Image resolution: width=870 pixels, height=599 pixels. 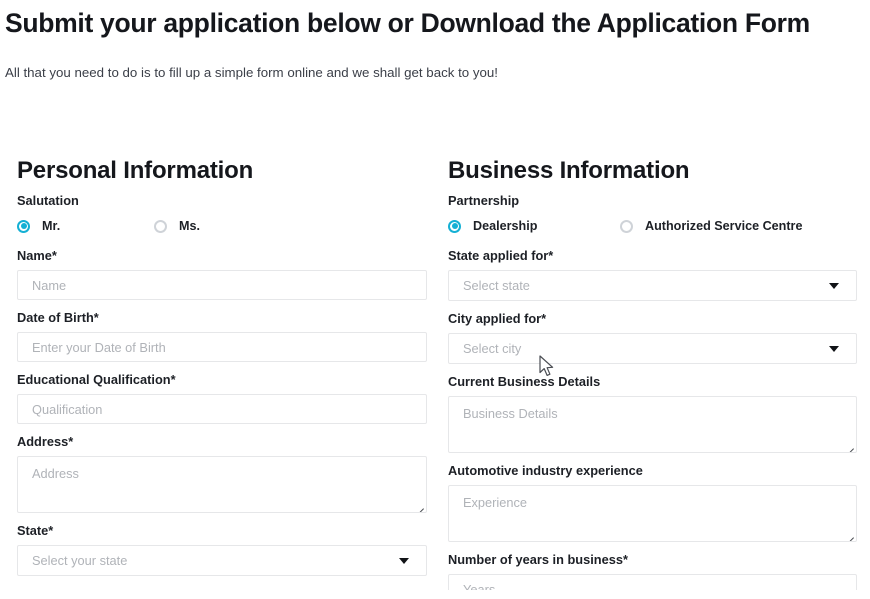 I want to click on state-select: Select your state, so click(x=222, y=560).